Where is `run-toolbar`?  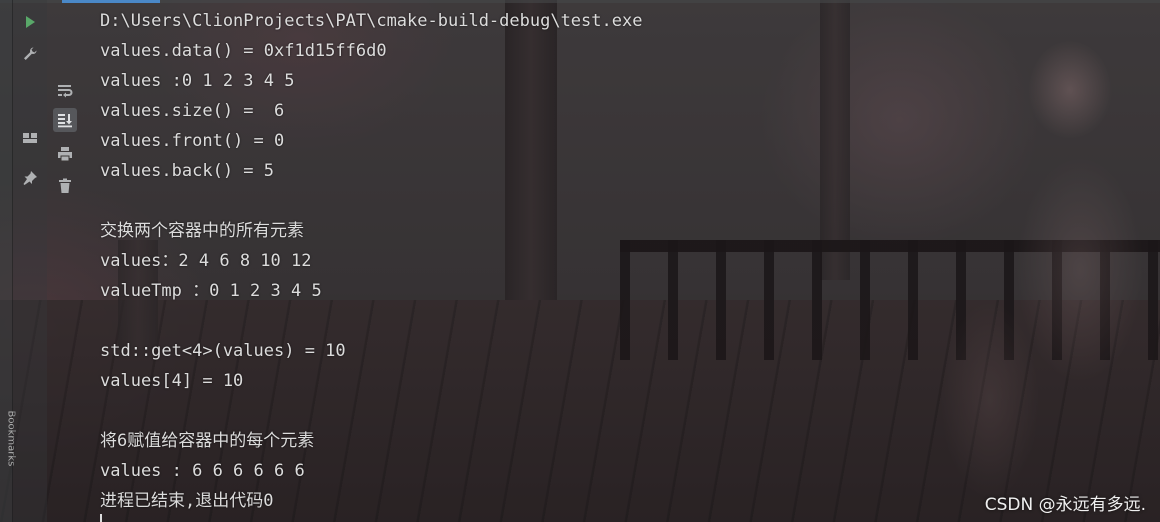 run-toolbar is located at coordinates (30, 261).